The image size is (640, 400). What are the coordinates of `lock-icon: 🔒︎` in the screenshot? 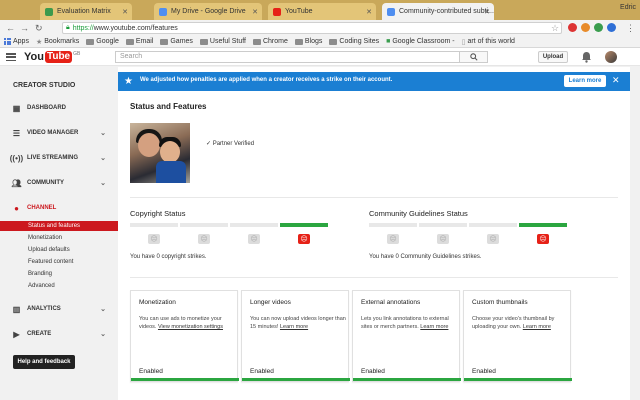 It's located at (68, 27).